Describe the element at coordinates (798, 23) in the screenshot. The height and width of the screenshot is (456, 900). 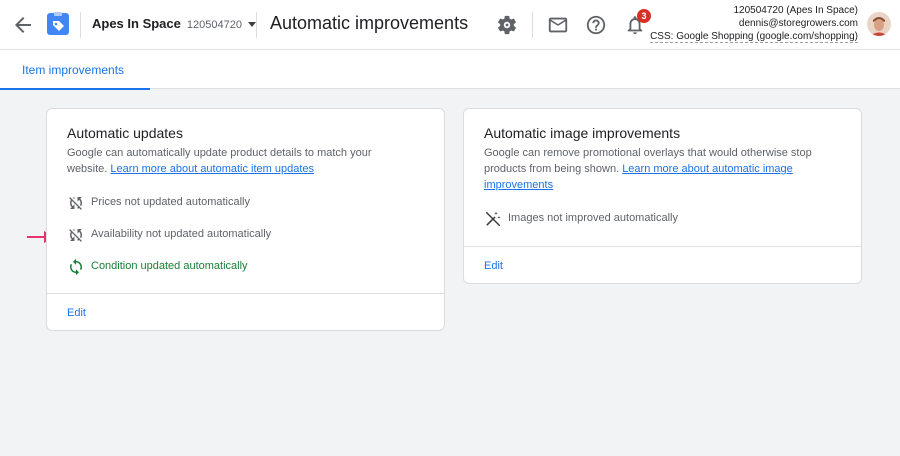
I see `user-email: dennis@storegrowers.com` at that location.